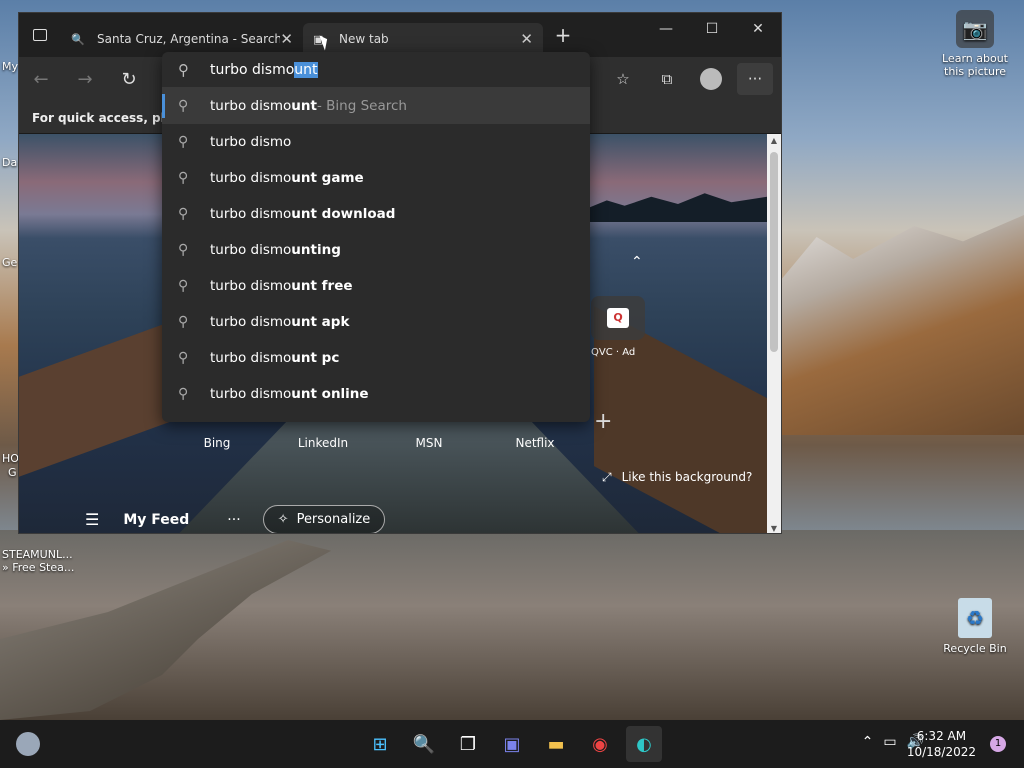 The image size is (1024, 768). I want to click on hamburger-menu-icon: ☰, so click(92, 519).